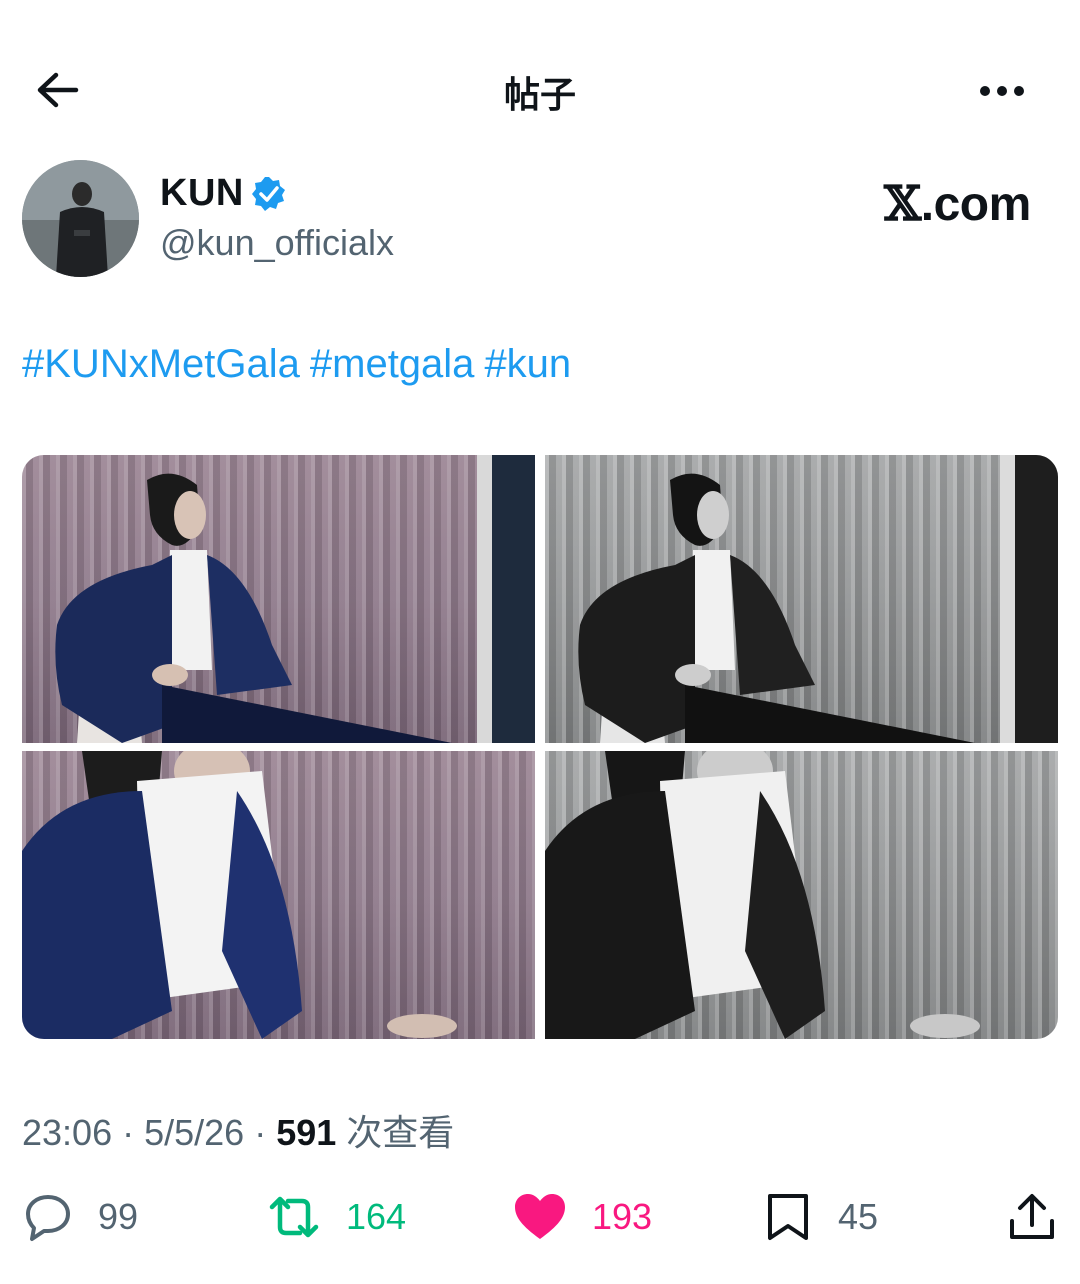  I want to click on reply-count: 99, so click(118, 1216).